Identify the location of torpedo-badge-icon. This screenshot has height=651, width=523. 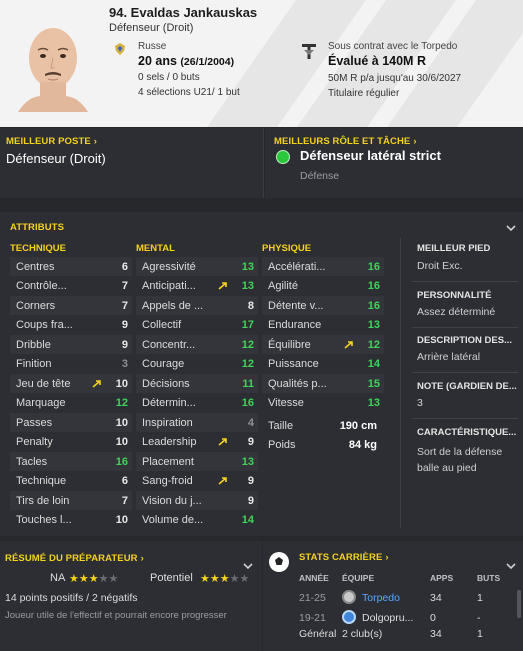
(349, 597).